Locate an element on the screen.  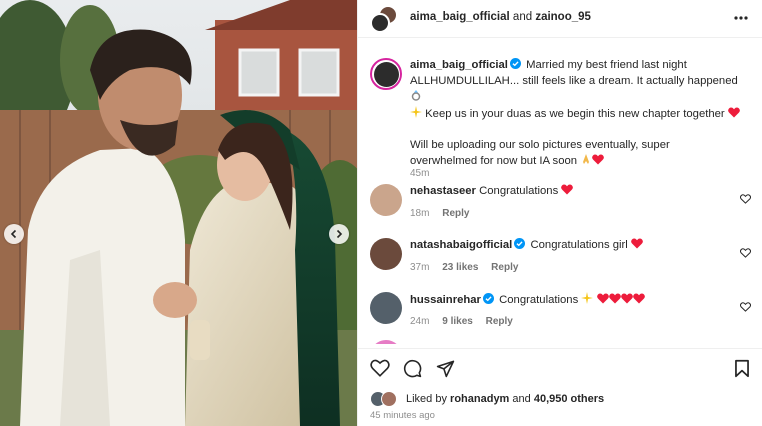
comment-meta: 24m 9 likes Reply is located at coordinates (466, 321).